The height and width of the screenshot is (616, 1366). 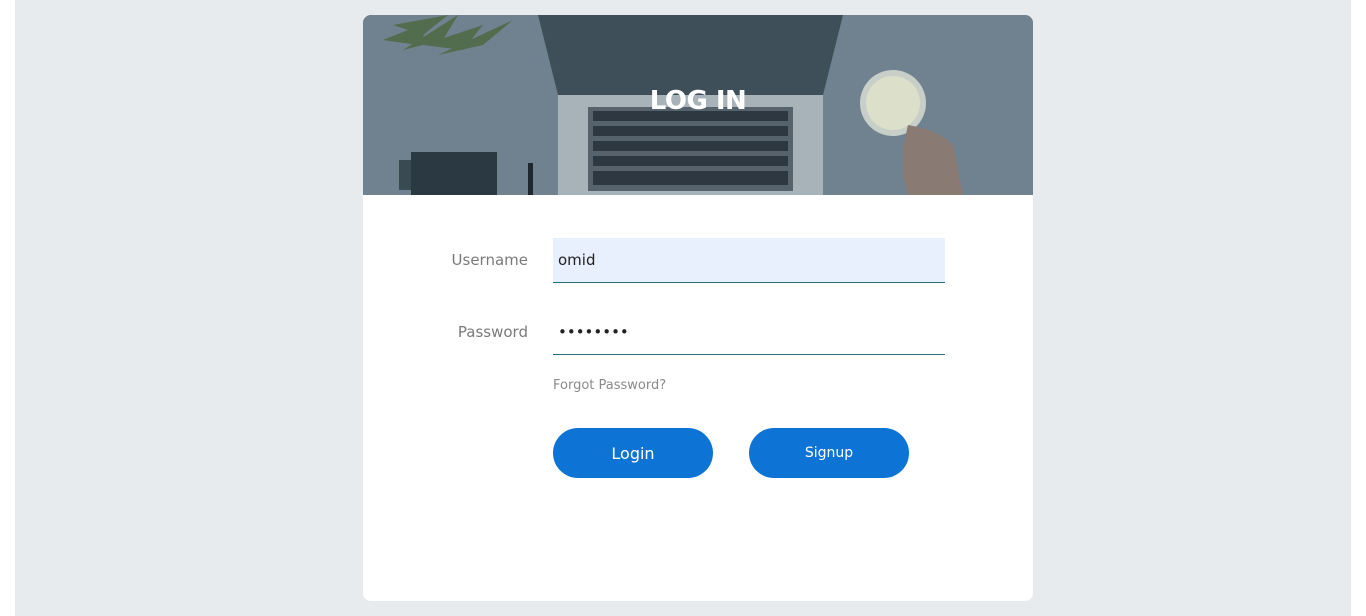 I want to click on page-title: LOG IN, so click(x=698, y=101).